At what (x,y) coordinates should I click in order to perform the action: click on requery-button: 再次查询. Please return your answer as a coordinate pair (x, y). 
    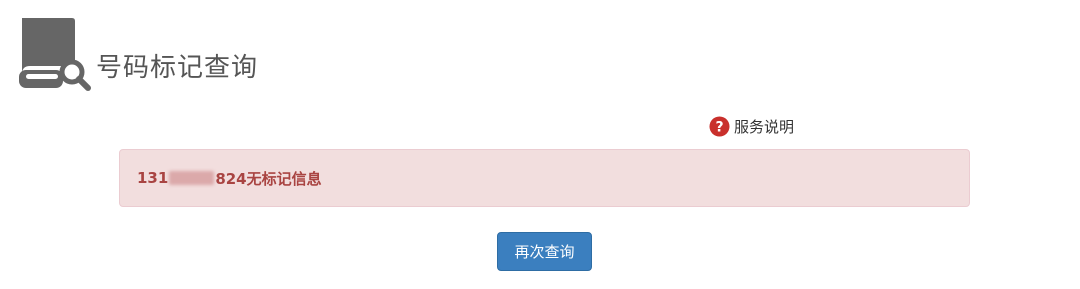
    Looking at the image, I should click on (544, 251).